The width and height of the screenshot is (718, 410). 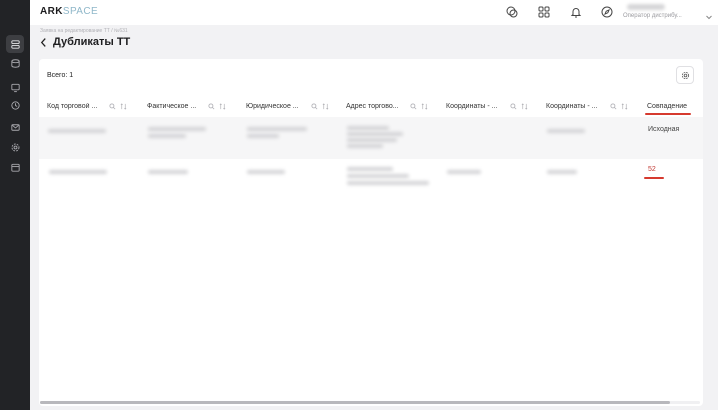 I want to click on sidebar-item-clock, so click(x=15, y=105).